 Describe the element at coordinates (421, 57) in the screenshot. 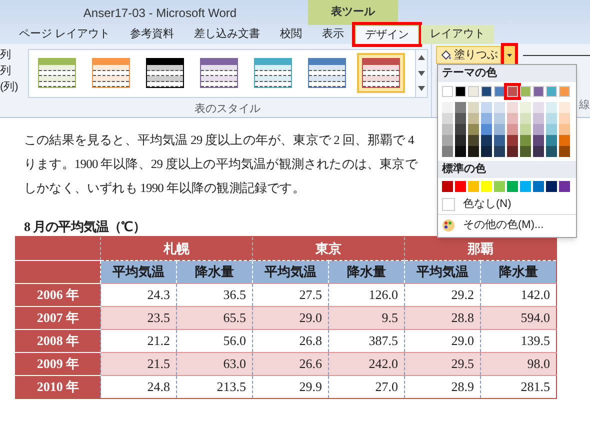

I see `scroll-up-icon` at that location.